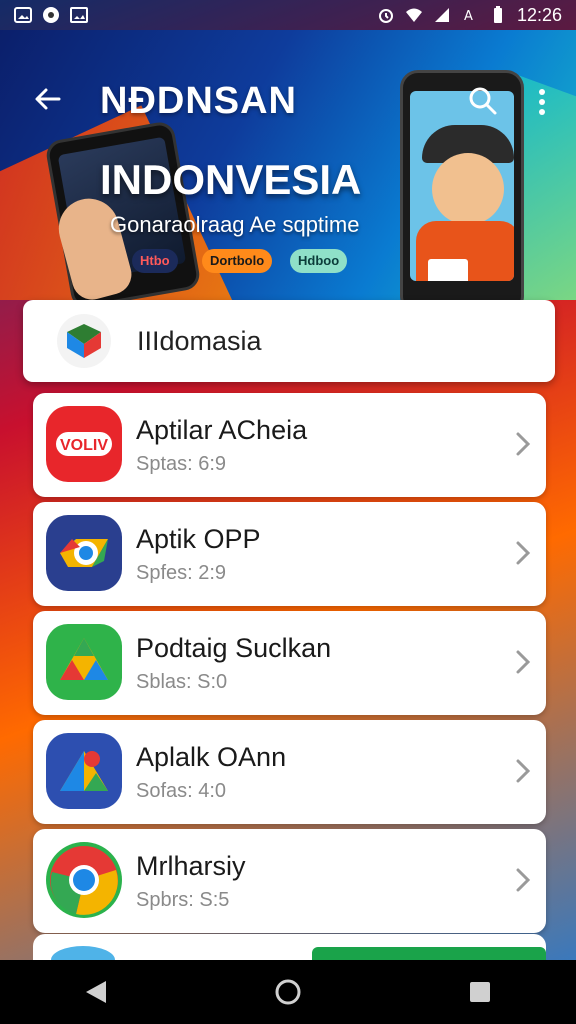 Image resolution: width=576 pixels, height=1024 pixels. Describe the element at coordinates (441, 15) in the screenshot. I see `signal-icon` at that location.